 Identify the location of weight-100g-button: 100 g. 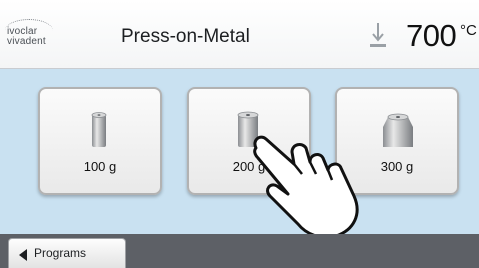
(100, 141).